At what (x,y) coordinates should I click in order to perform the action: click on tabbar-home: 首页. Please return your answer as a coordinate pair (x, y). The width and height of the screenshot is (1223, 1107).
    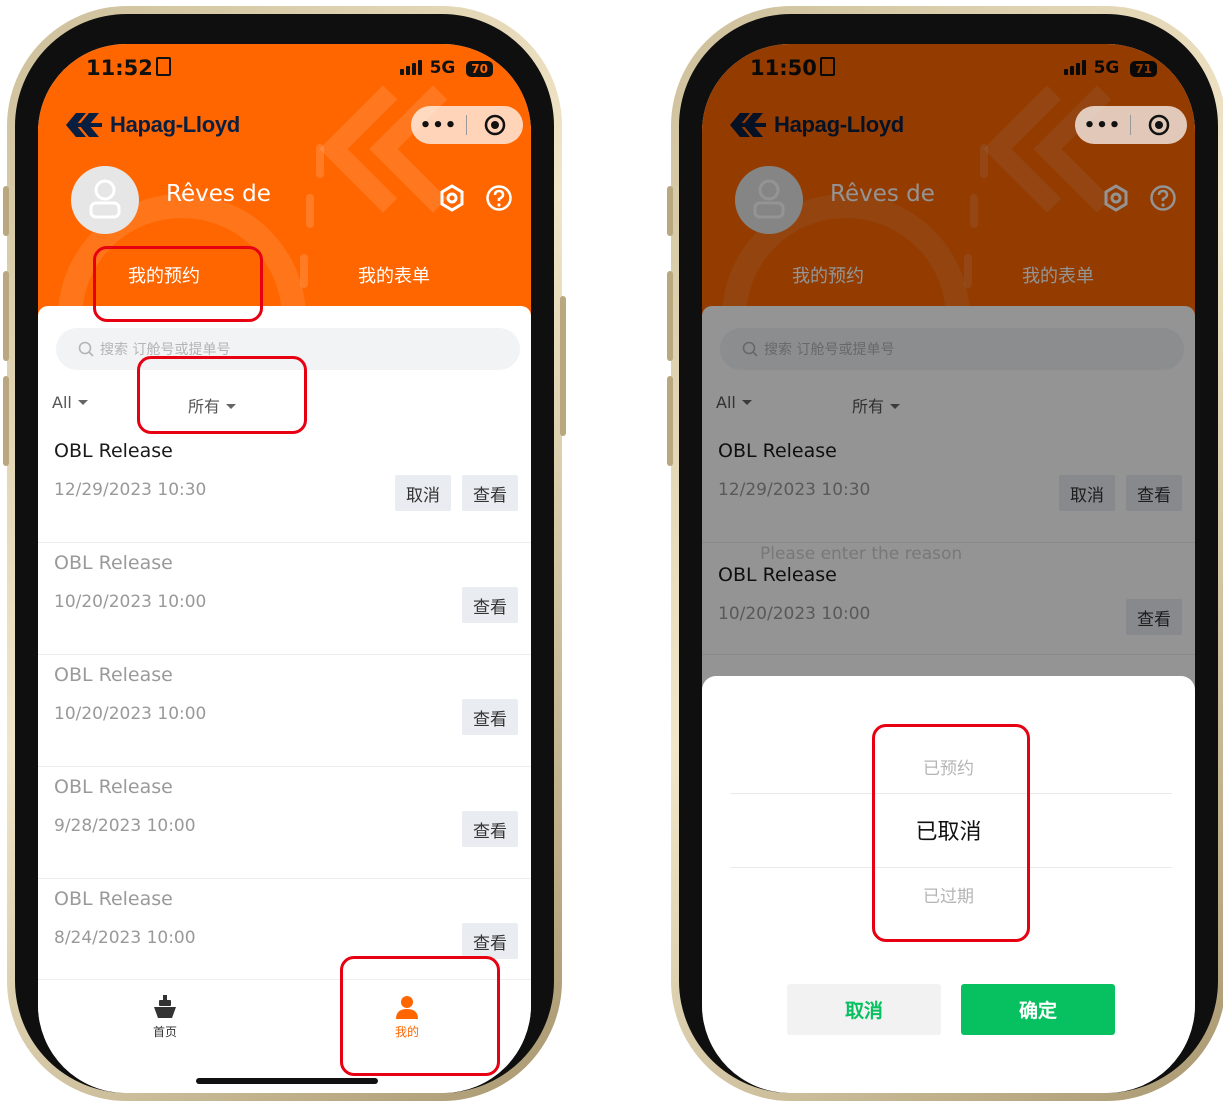
    Looking at the image, I should click on (165, 1017).